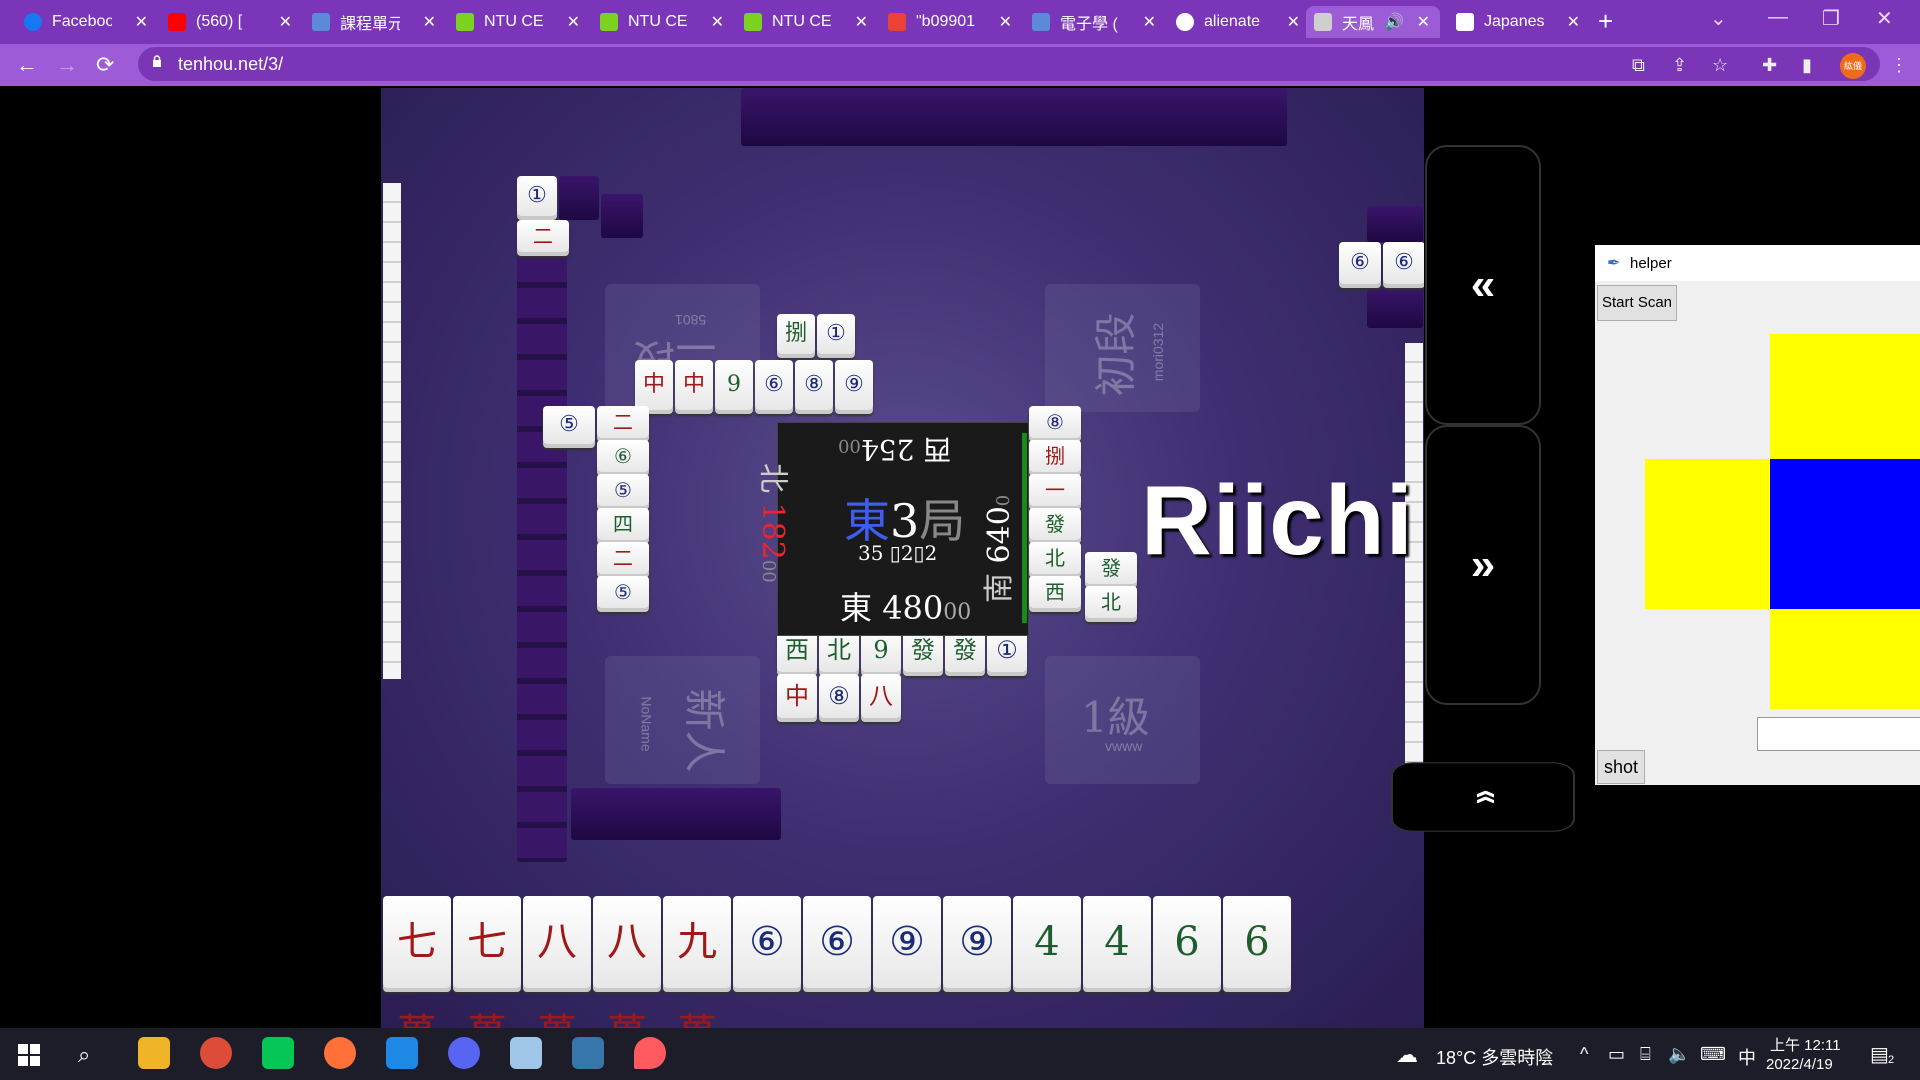  I want to click on sidepanel-icon: ▮, so click(1807, 65).